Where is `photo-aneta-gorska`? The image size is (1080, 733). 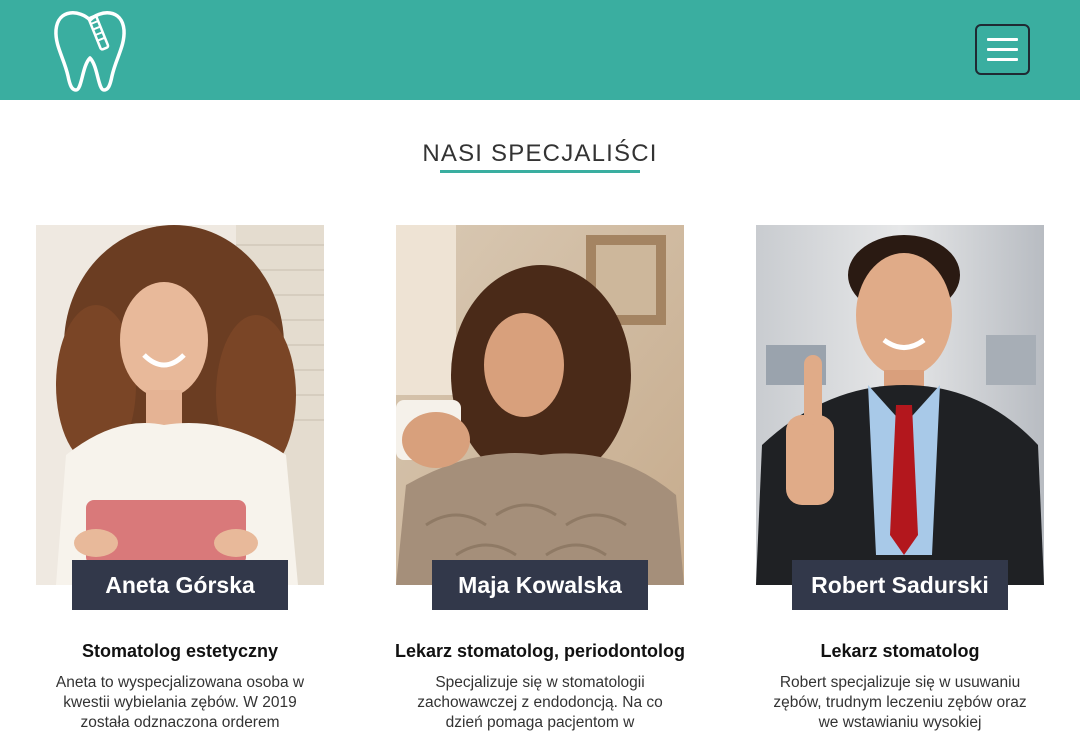 photo-aneta-gorska is located at coordinates (180, 405).